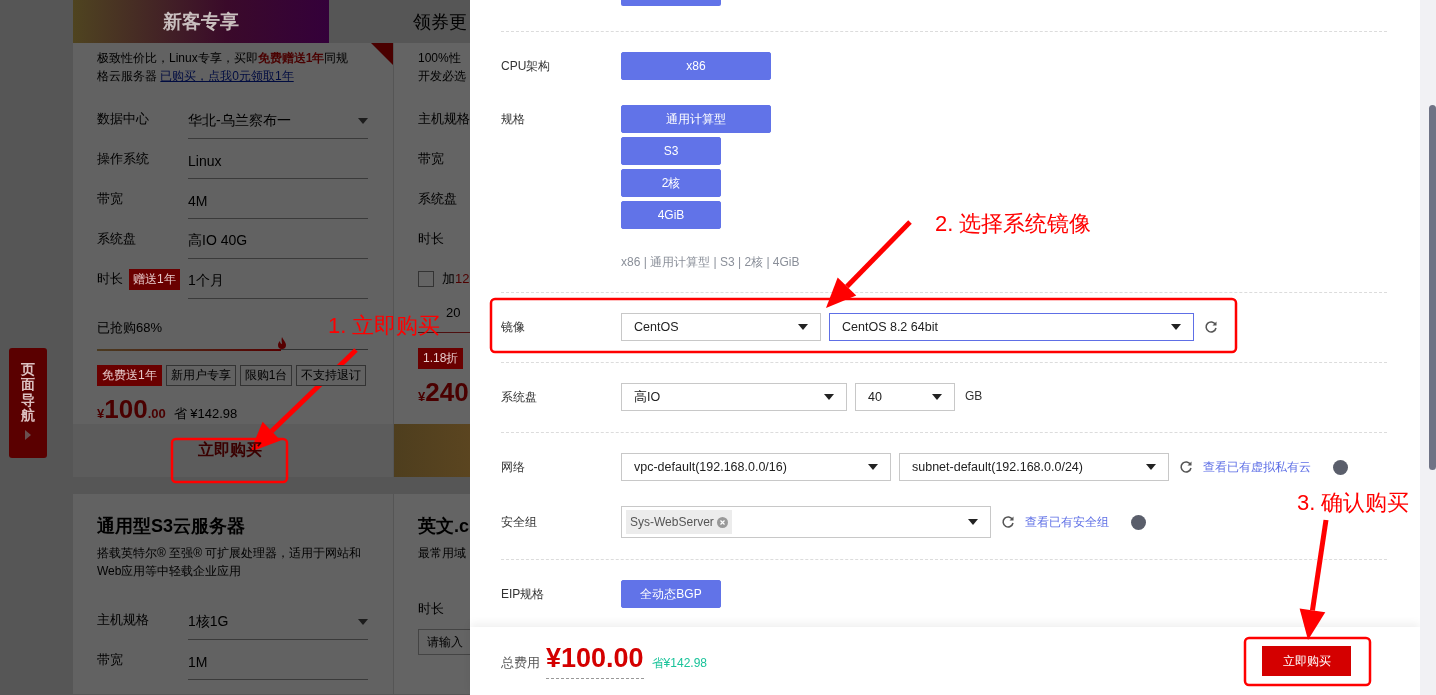  I want to click on card-title: 通用型S3云服务器, so click(172, 526).